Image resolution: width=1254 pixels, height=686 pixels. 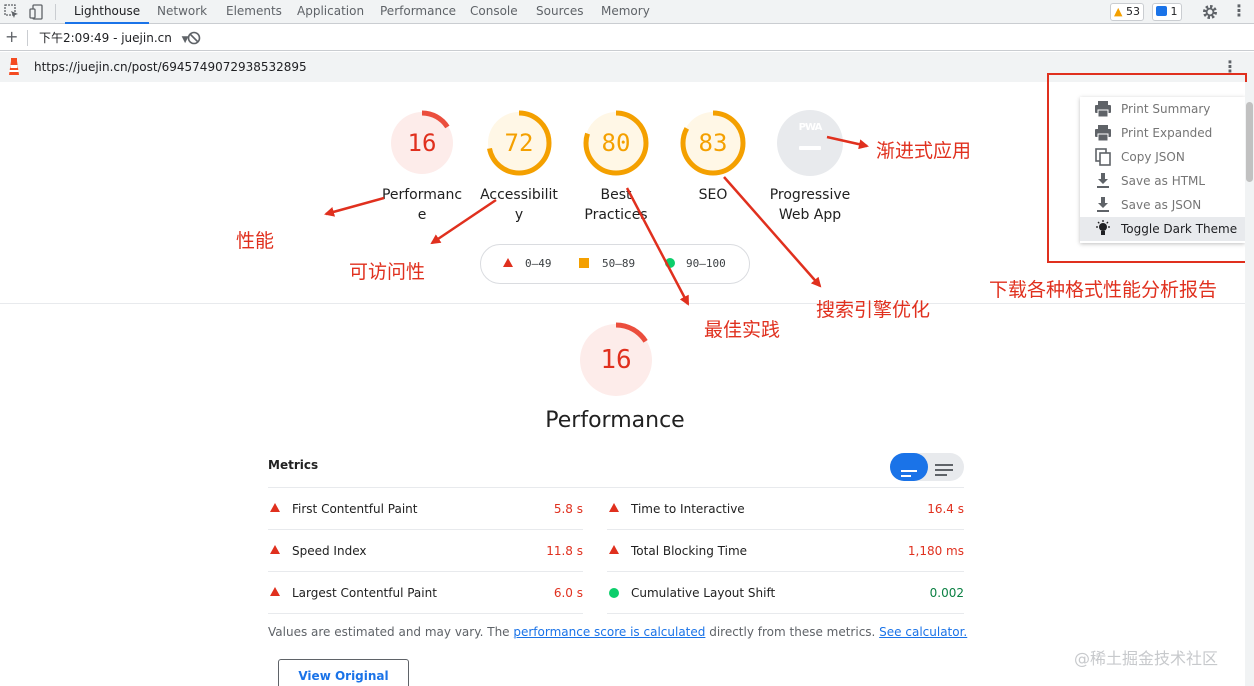 What do you see at coordinates (1249, 384) in the screenshot?
I see `scrollbar-track` at bounding box center [1249, 384].